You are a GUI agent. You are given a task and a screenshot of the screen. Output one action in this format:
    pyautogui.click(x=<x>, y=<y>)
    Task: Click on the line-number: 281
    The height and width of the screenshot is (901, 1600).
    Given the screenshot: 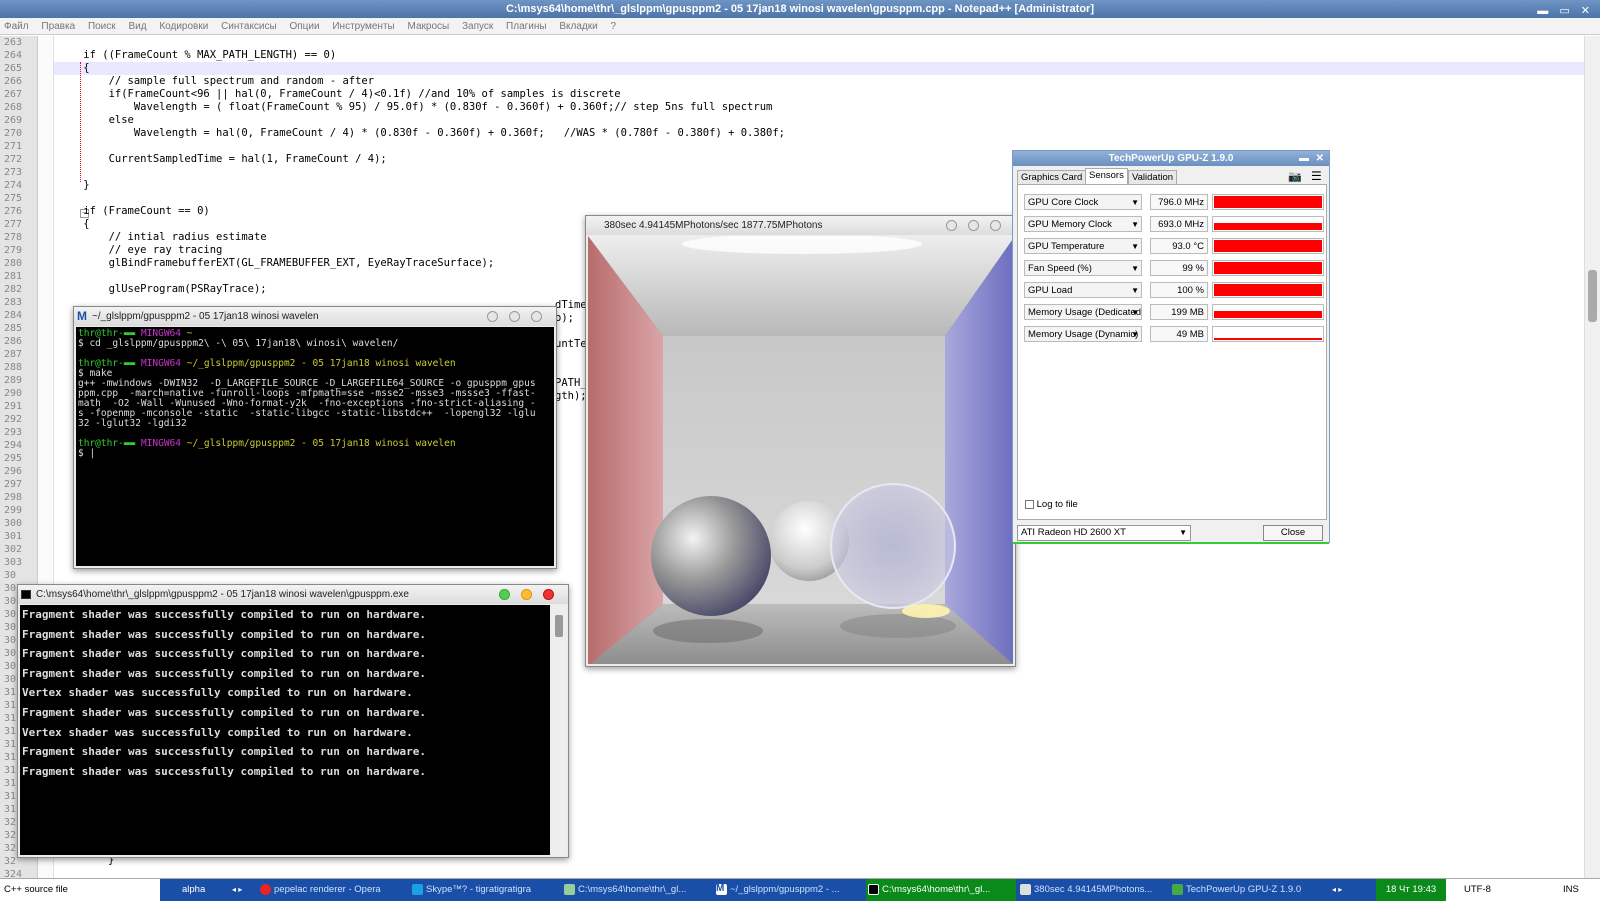 What is the action you would take?
    pyautogui.click(x=13, y=276)
    